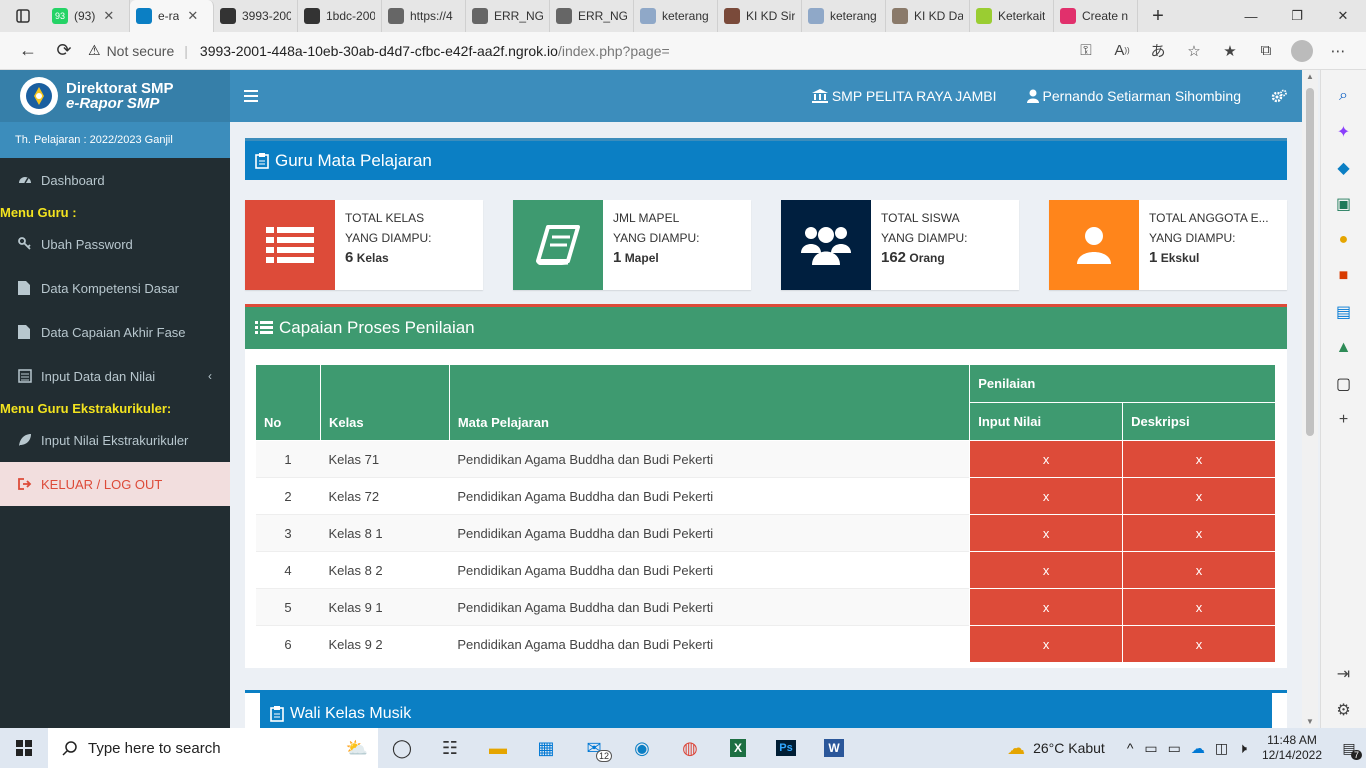 The image size is (1366, 768). Describe the element at coordinates (172, 16) in the screenshot. I see `browser-tab: e-ra ✕` at that location.